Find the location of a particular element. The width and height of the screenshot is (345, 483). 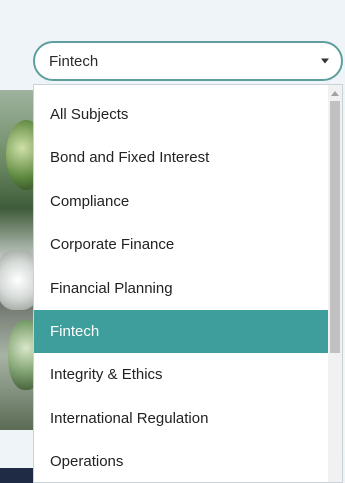

dropdown-option: Operations is located at coordinates (181, 461).